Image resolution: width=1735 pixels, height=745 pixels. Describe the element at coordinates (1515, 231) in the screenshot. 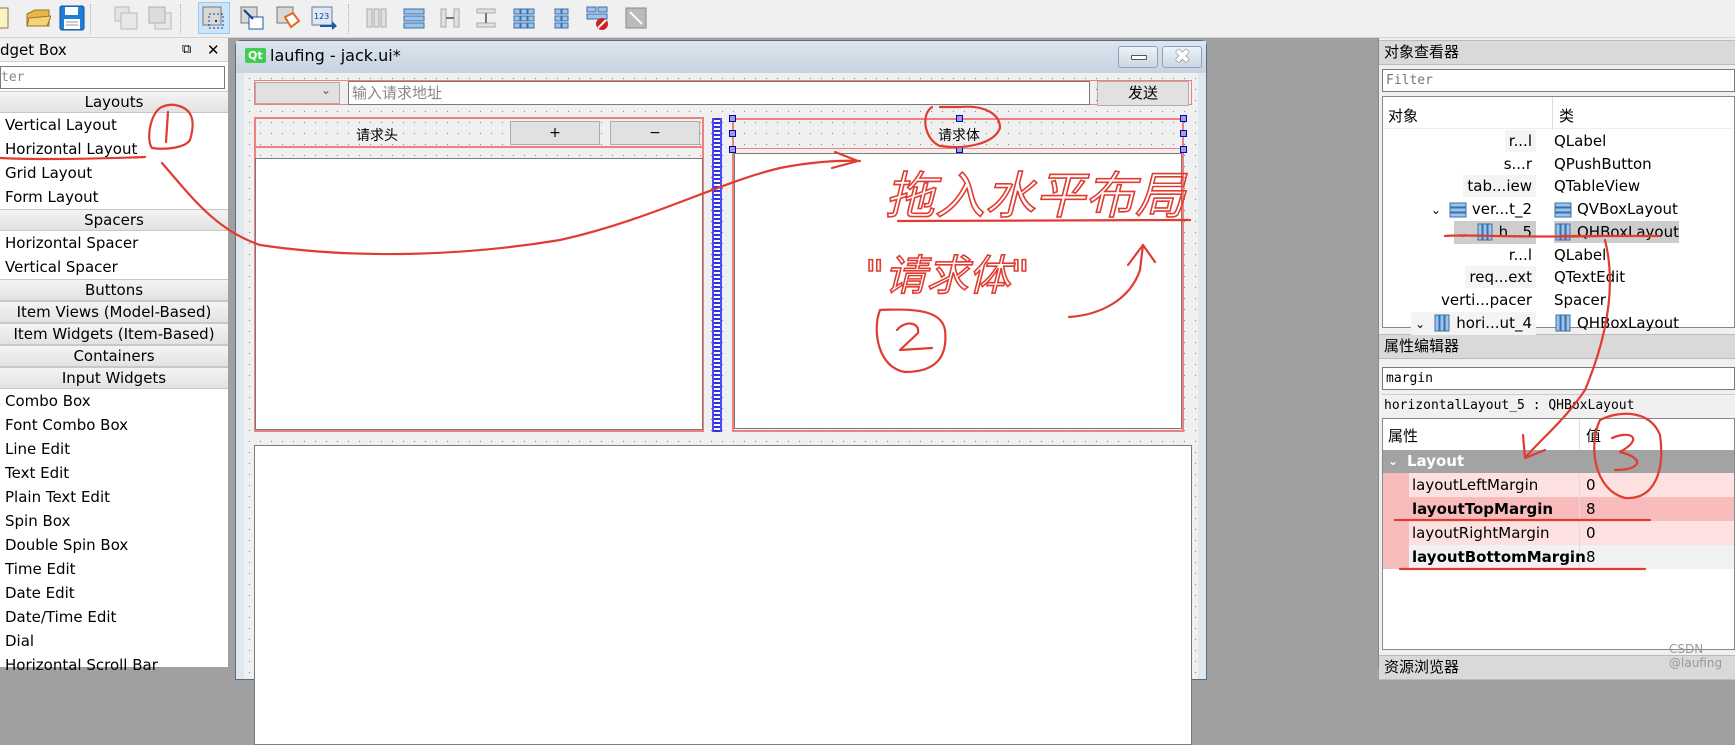

I see `object-name: h...5` at that location.